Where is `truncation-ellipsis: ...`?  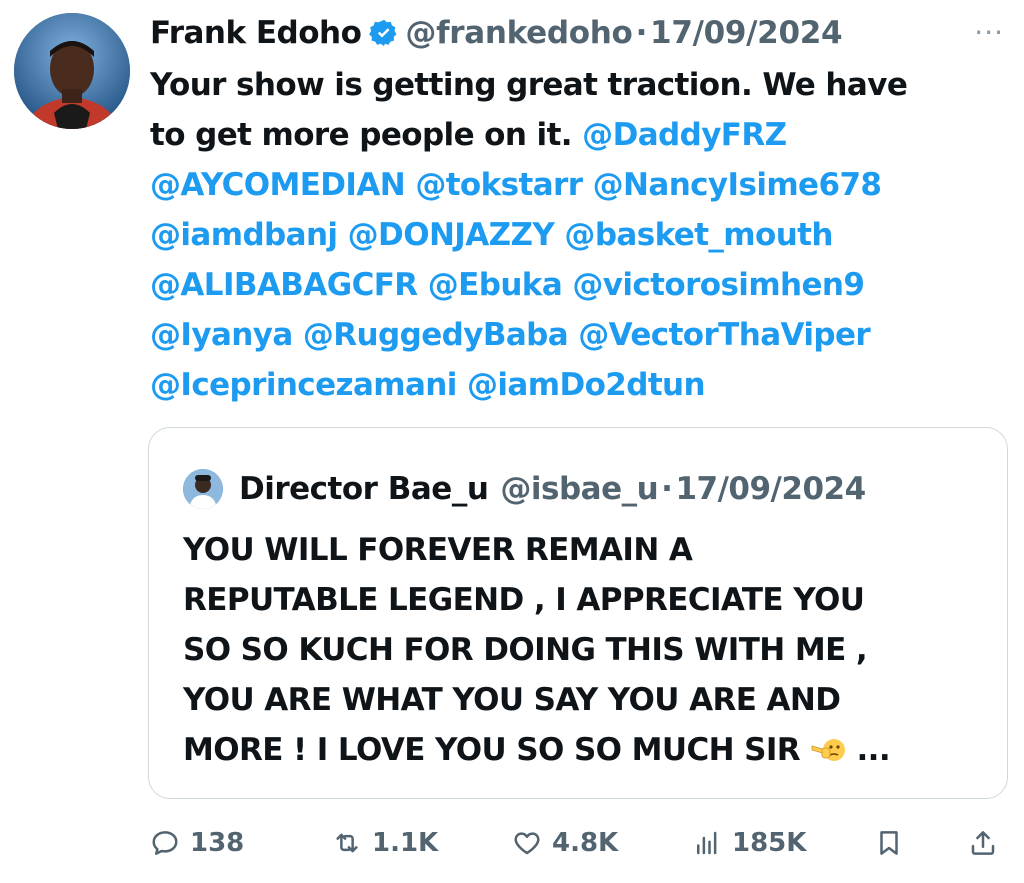 truncation-ellipsis: ... is located at coordinates (873, 750).